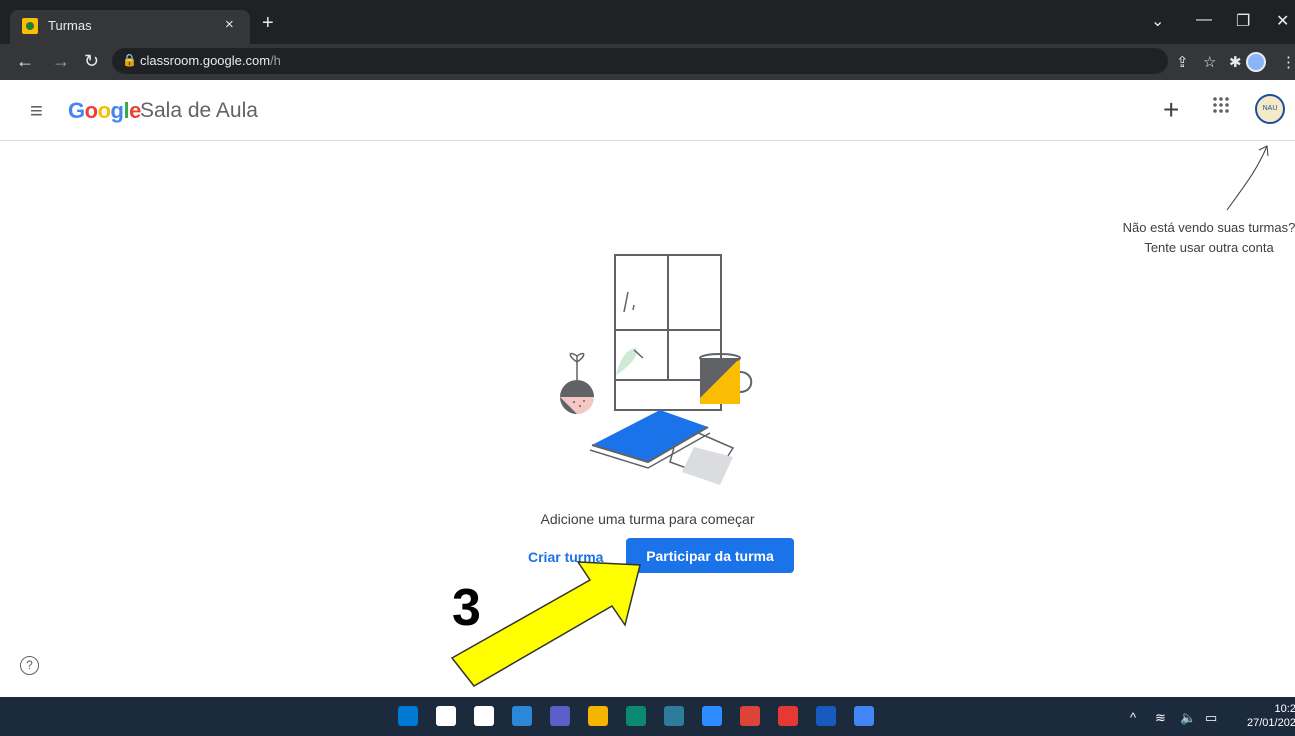  Describe the element at coordinates (70, 25) in the screenshot. I see `tab-title: Turmas` at that location.